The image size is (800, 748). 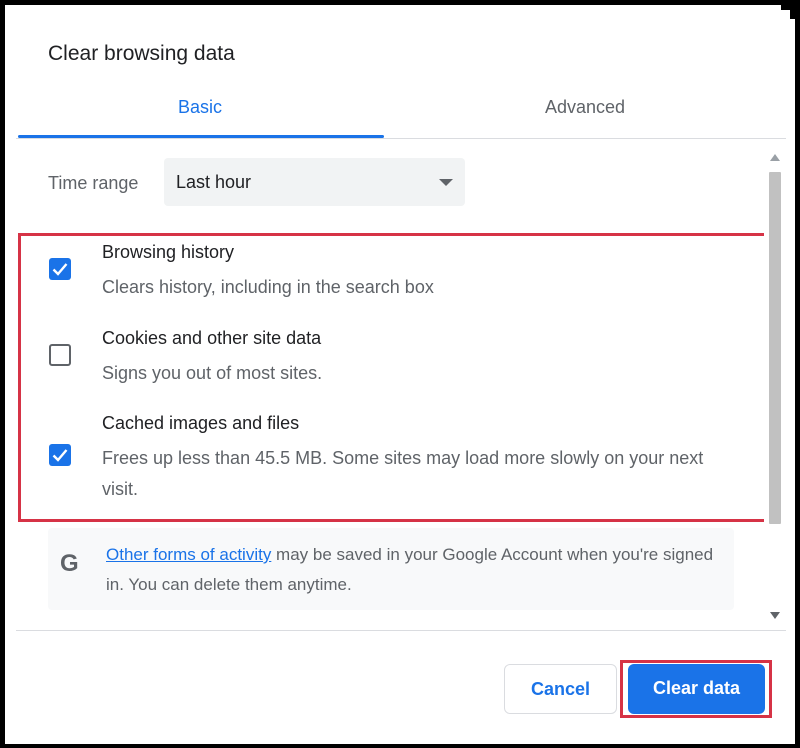 What do you see at coordinates (585, 119) in the screenshot?
I see `tab-advanced: Advanced` at bounding box center [585, 119].